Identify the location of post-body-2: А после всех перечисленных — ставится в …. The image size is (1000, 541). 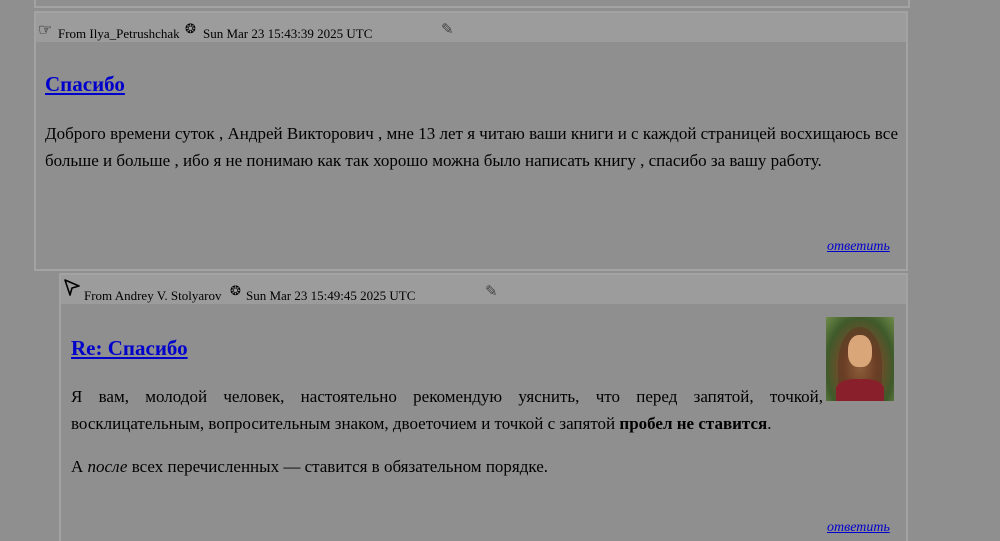
(447, 466).